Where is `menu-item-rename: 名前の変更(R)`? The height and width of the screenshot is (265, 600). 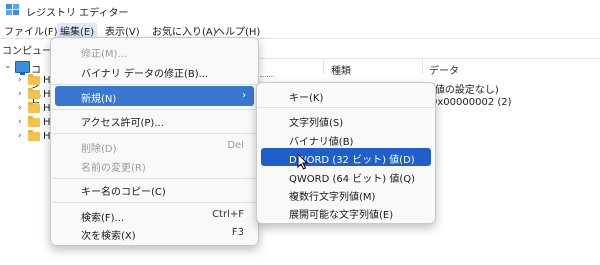 menu-item-rename: 名前の変更(R) is located at coordinates (154, 165).